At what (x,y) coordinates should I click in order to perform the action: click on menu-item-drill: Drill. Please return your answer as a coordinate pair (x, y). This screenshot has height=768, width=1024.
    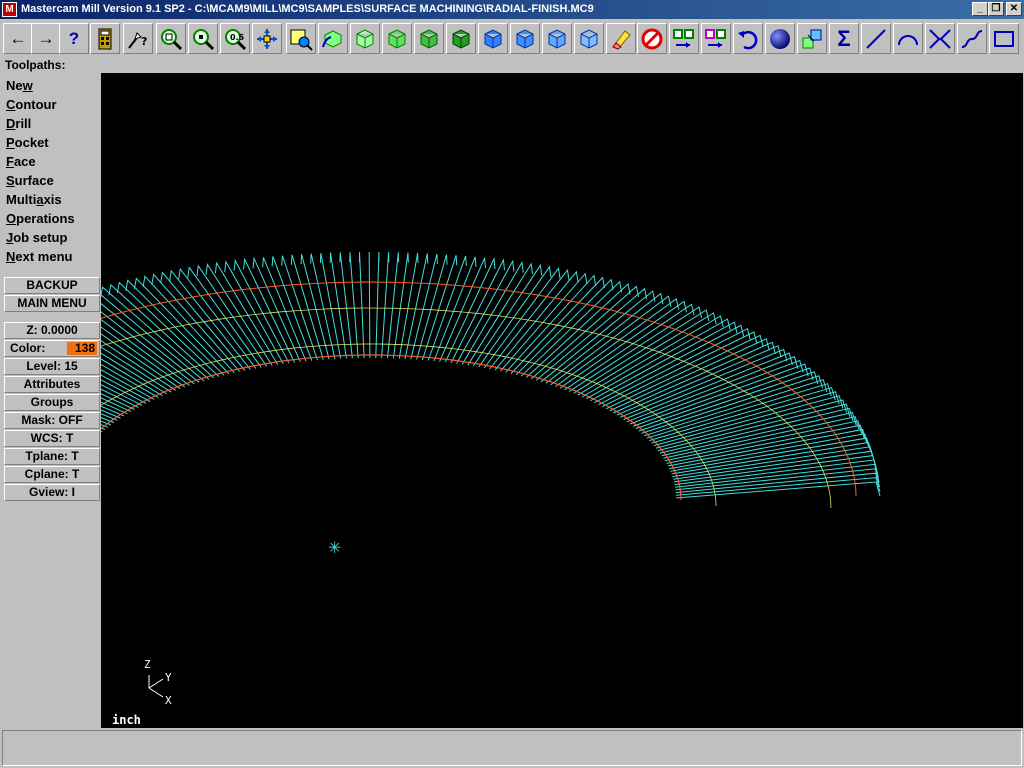
    Looking at the image, I should click on (52, 123).